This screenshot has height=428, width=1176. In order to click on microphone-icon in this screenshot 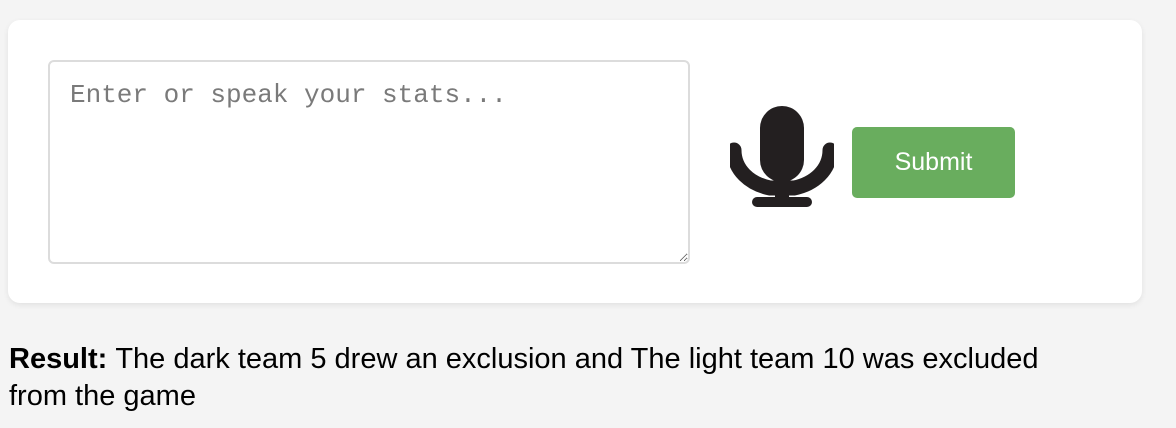, I will do `click(782, 156)`.